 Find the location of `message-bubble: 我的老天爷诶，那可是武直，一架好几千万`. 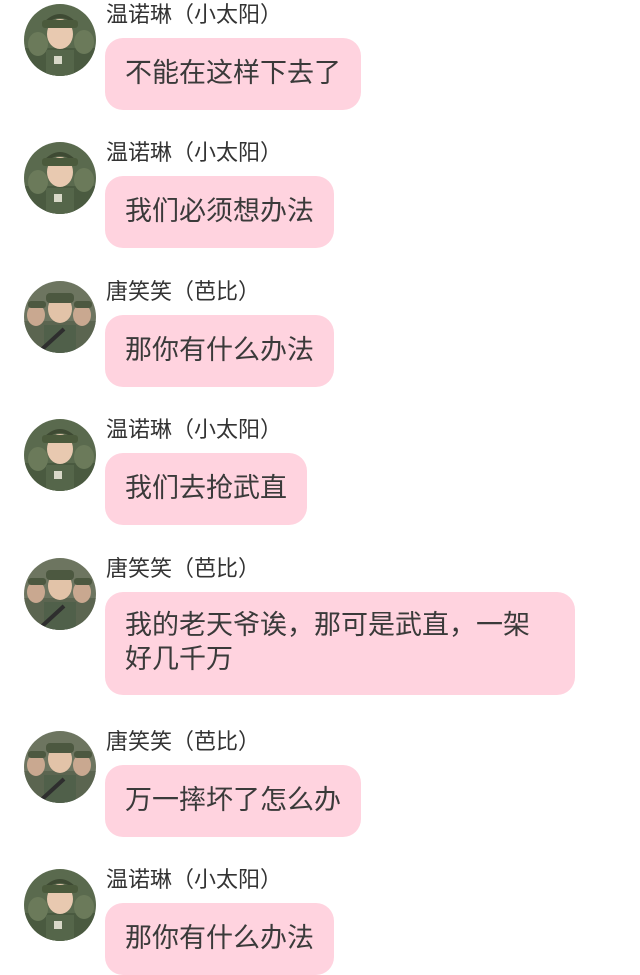

message-bubble: 我的老天爷诶，那可是武直，一架好几千万 is located at coordinates (340, 643).